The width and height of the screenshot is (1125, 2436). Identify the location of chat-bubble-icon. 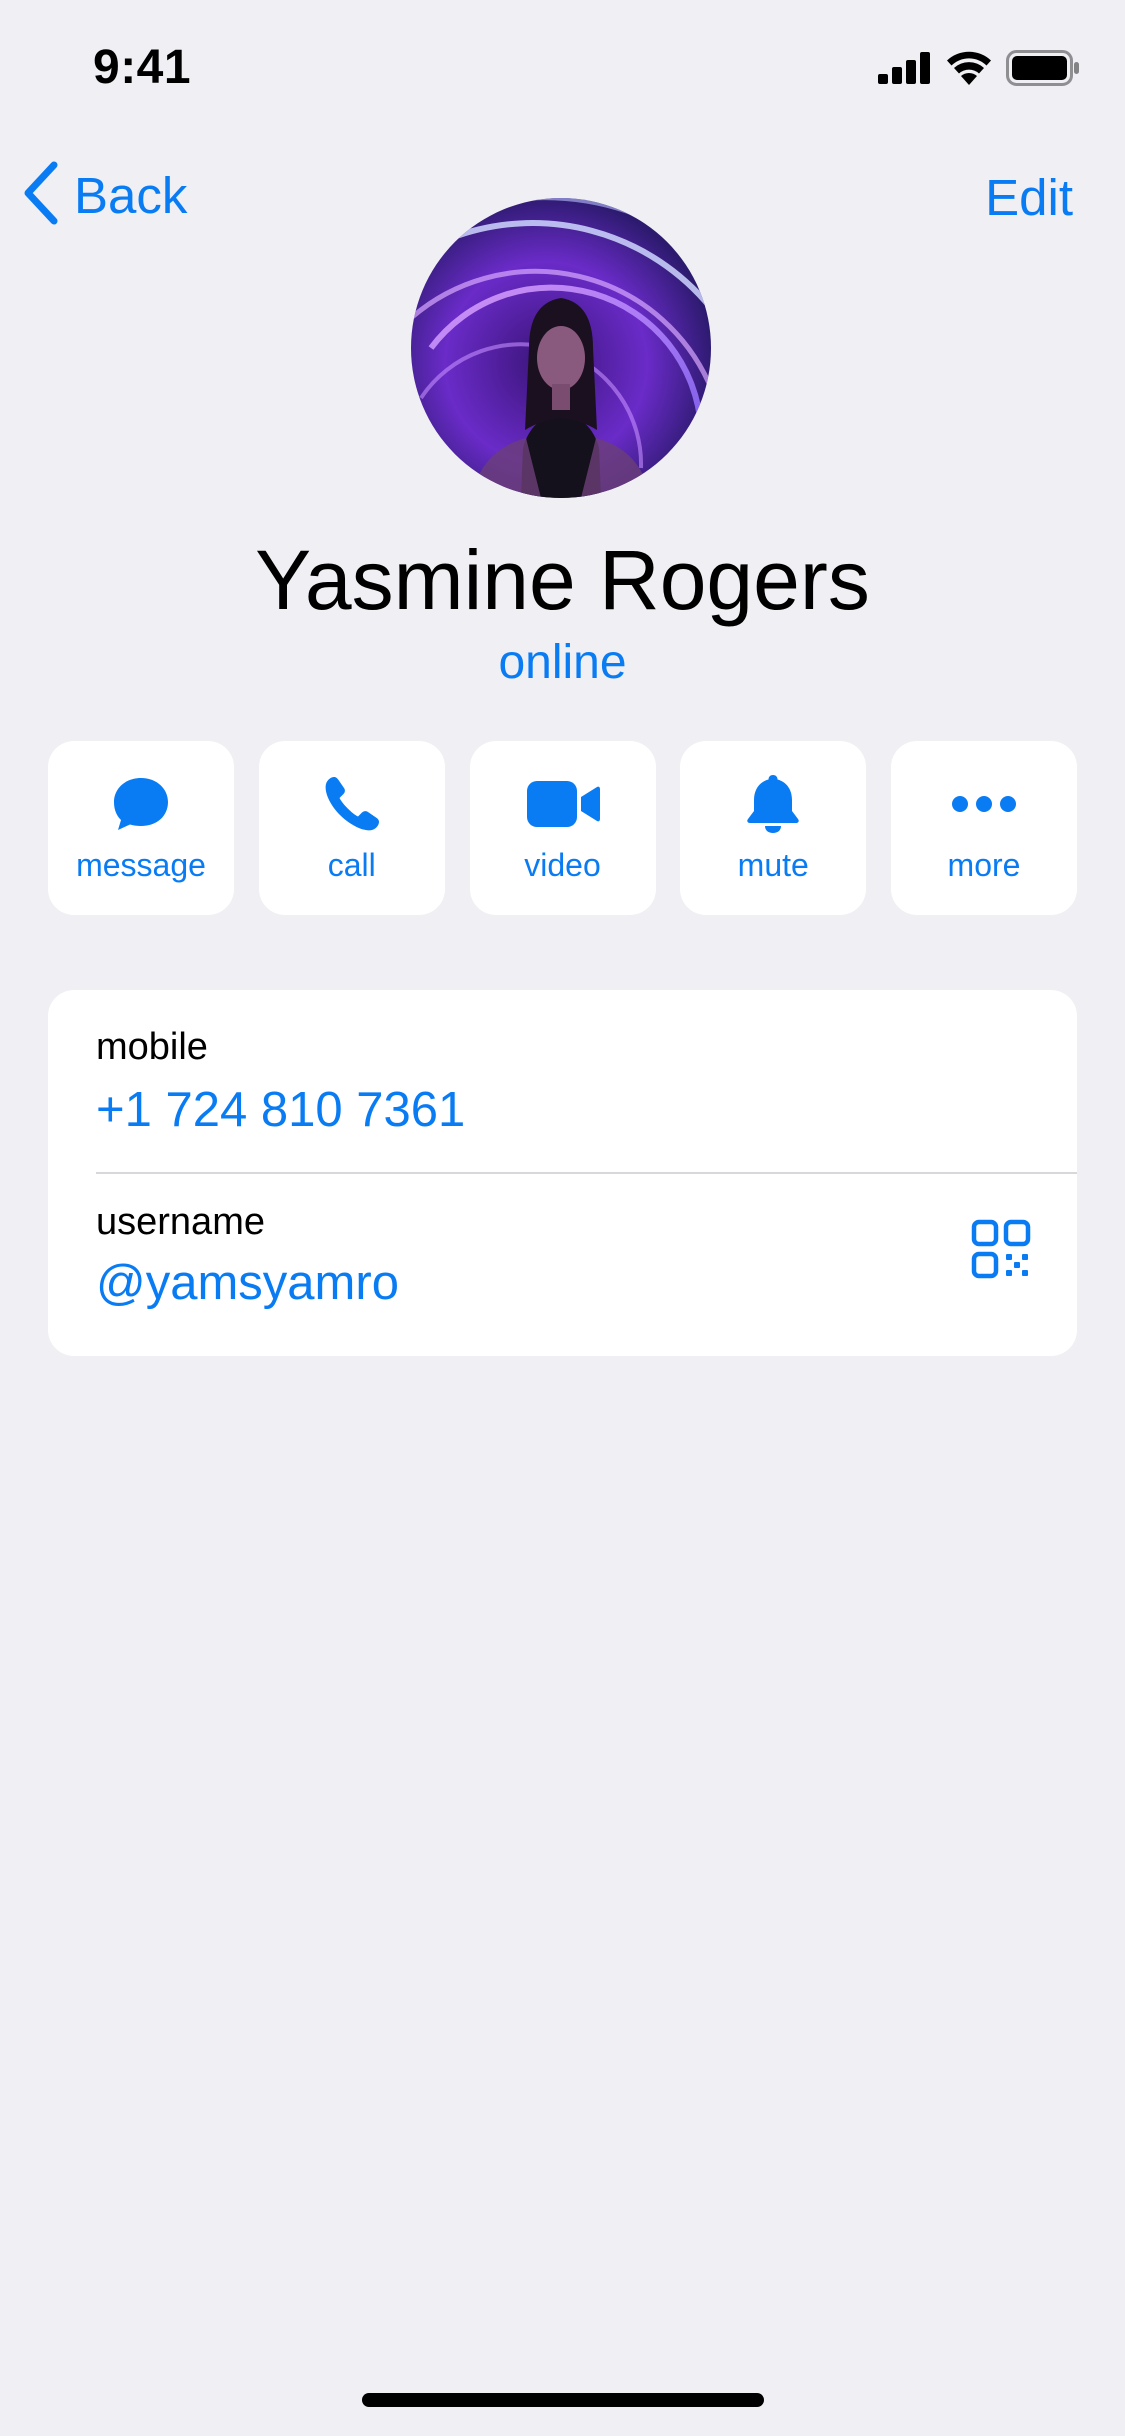
(141, 804).